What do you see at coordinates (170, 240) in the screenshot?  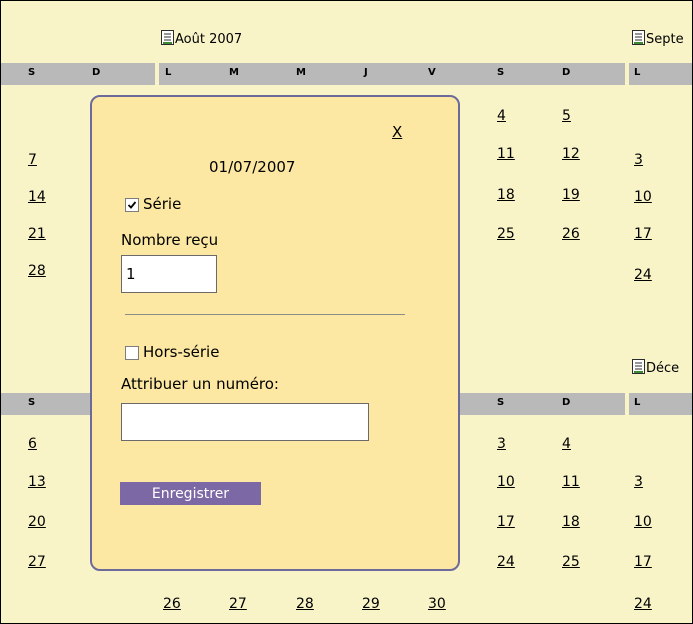 I see `nombre-recu-label: Nombre reçu` at bounding box center [170, 240].